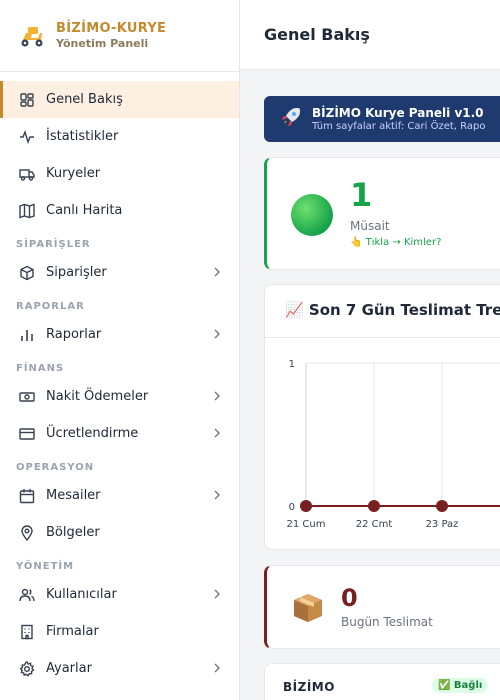 This screenshot has width=500, height=700. Describe the element at coordinates (27, 595) in the screenshot. I see `users-icon` at that location.